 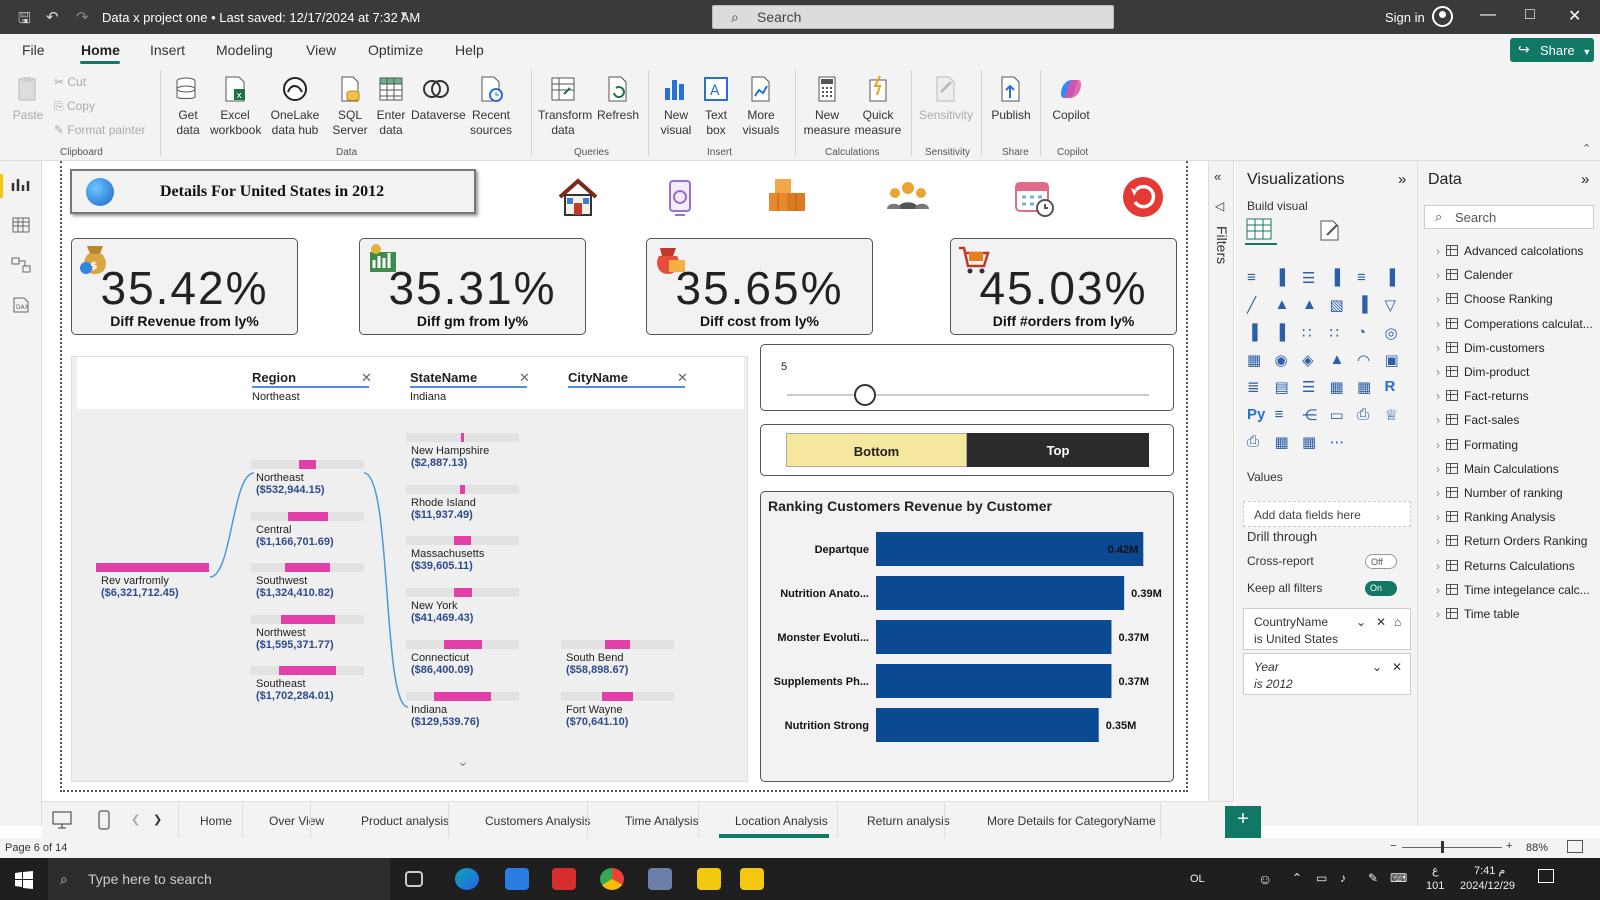 What do you see at coordinates (1071, 98) in the screenshot?
I see `copilot-button: Copilot` at bounding box center [1071, 98].